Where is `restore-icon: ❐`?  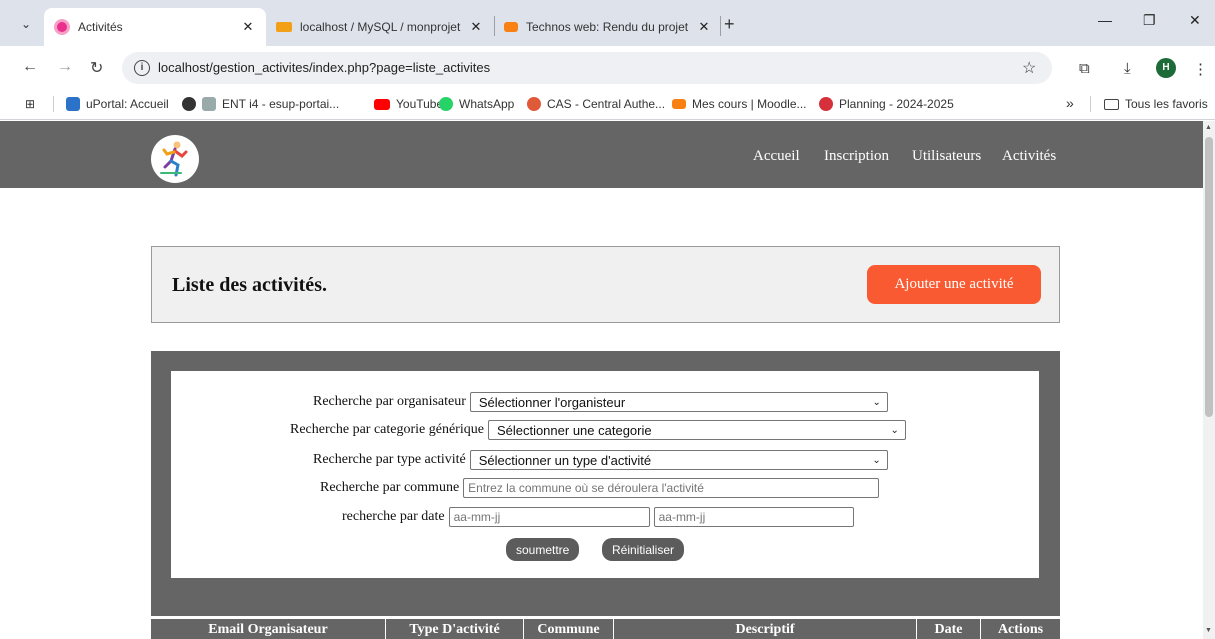
restore-icon: ❐ is located at coordinates (1149, 20).